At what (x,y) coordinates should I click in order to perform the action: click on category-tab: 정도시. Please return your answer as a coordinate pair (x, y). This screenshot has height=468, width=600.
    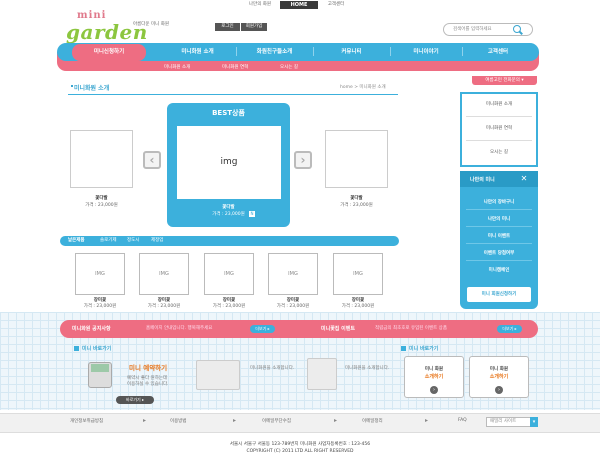
    Looking at the image, I should click on (133, 241).